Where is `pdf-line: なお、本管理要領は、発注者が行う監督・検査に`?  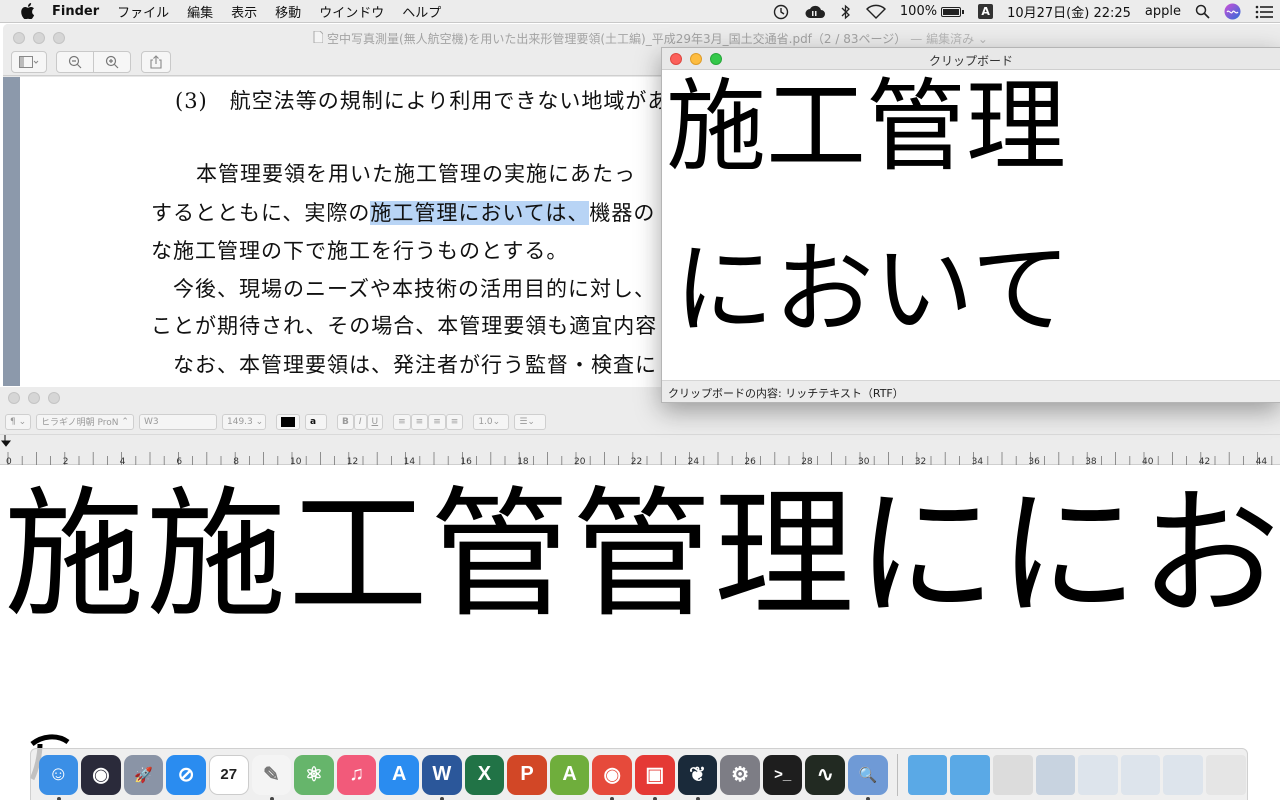 pdf-line: なお、本管理要領は、発注者が行う監督・検査に is located at coordinates (404, 365).